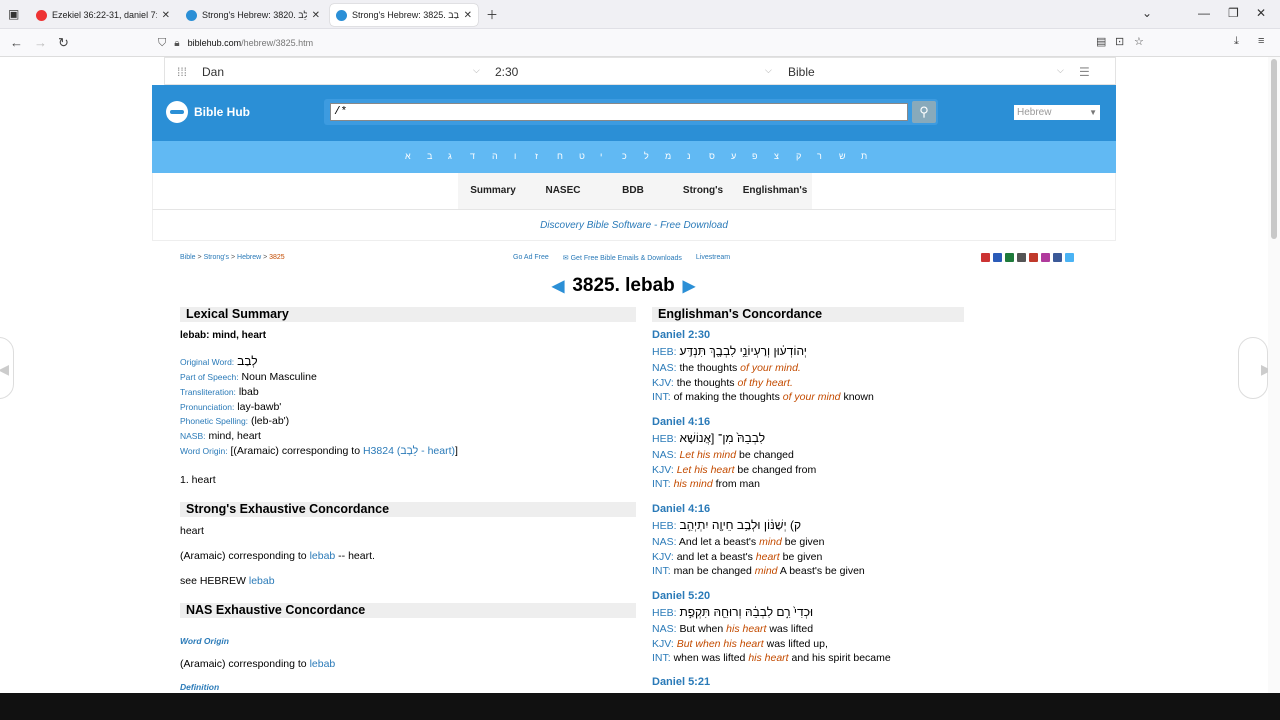 This screenshot has height=720, width=1280. What do you see at coordinates (661, 571) in the screenshot?
I see `int-label: INT:` at bounding box center [661, 571].